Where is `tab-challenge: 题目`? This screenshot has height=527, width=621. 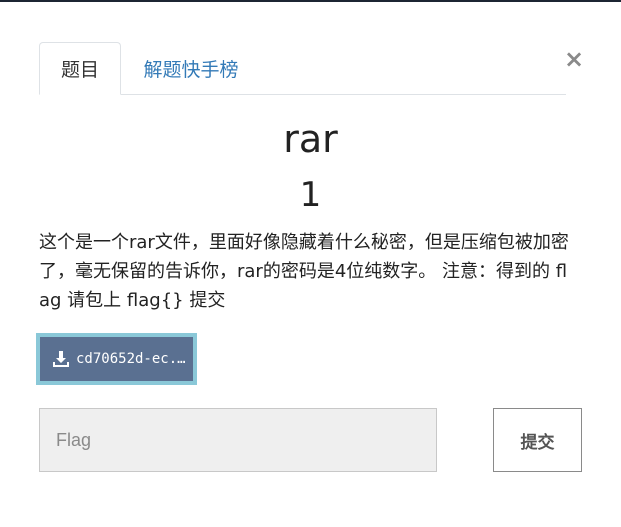
tab-challenge: 题目 is located at coordinates (80, 68).